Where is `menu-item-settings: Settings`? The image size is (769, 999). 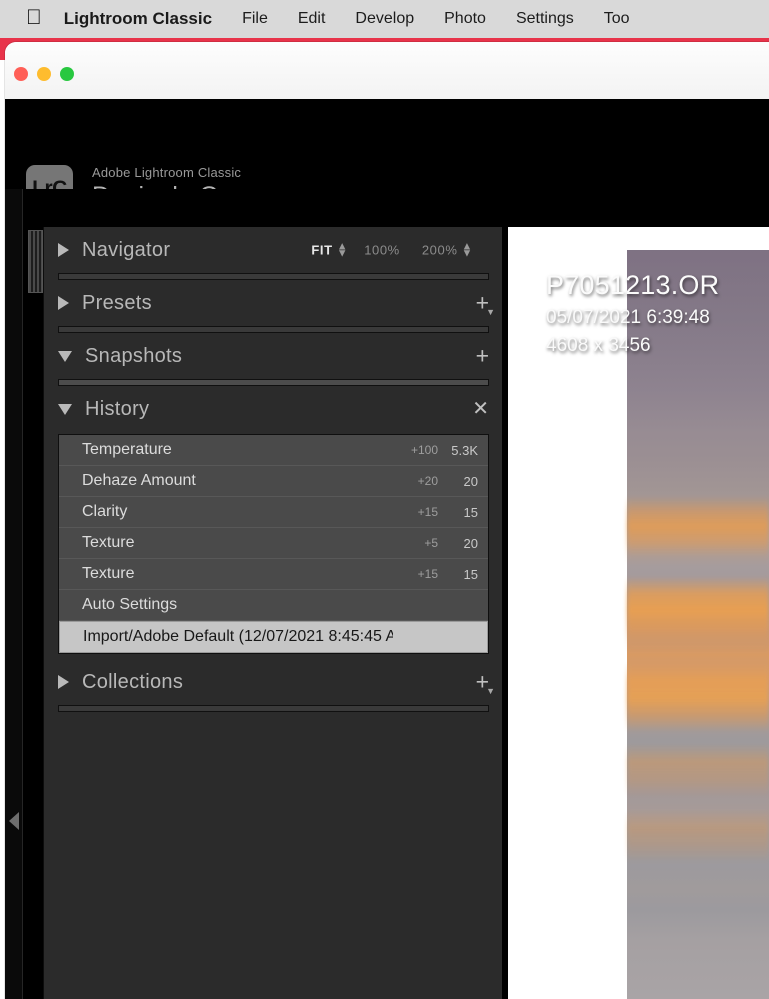
menu-item-settings: Settings is located at coordinates (545, 19).